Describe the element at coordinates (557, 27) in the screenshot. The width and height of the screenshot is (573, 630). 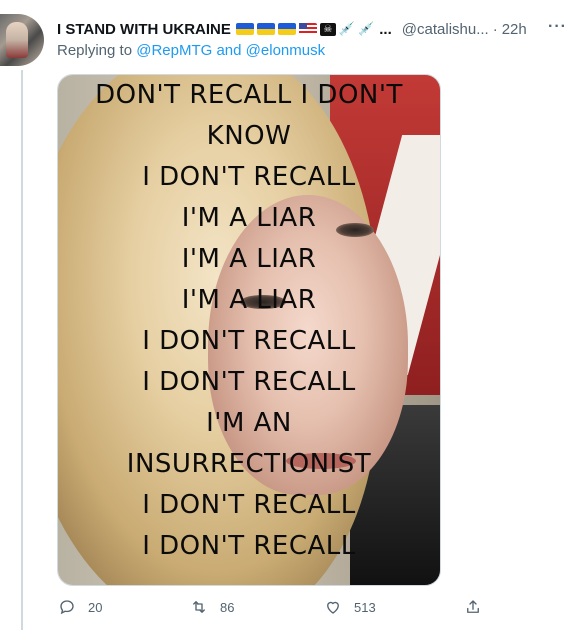
I see `more-options-button: ···` at that location.